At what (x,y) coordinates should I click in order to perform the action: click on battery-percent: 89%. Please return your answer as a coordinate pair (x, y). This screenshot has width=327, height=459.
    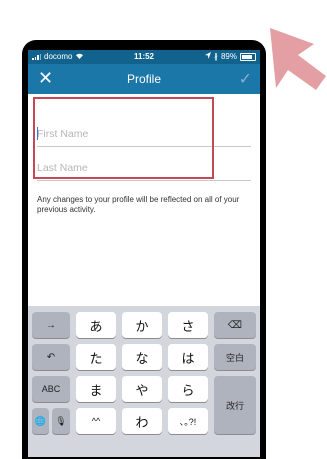
    Looking at the image, I should click on (228, 56).